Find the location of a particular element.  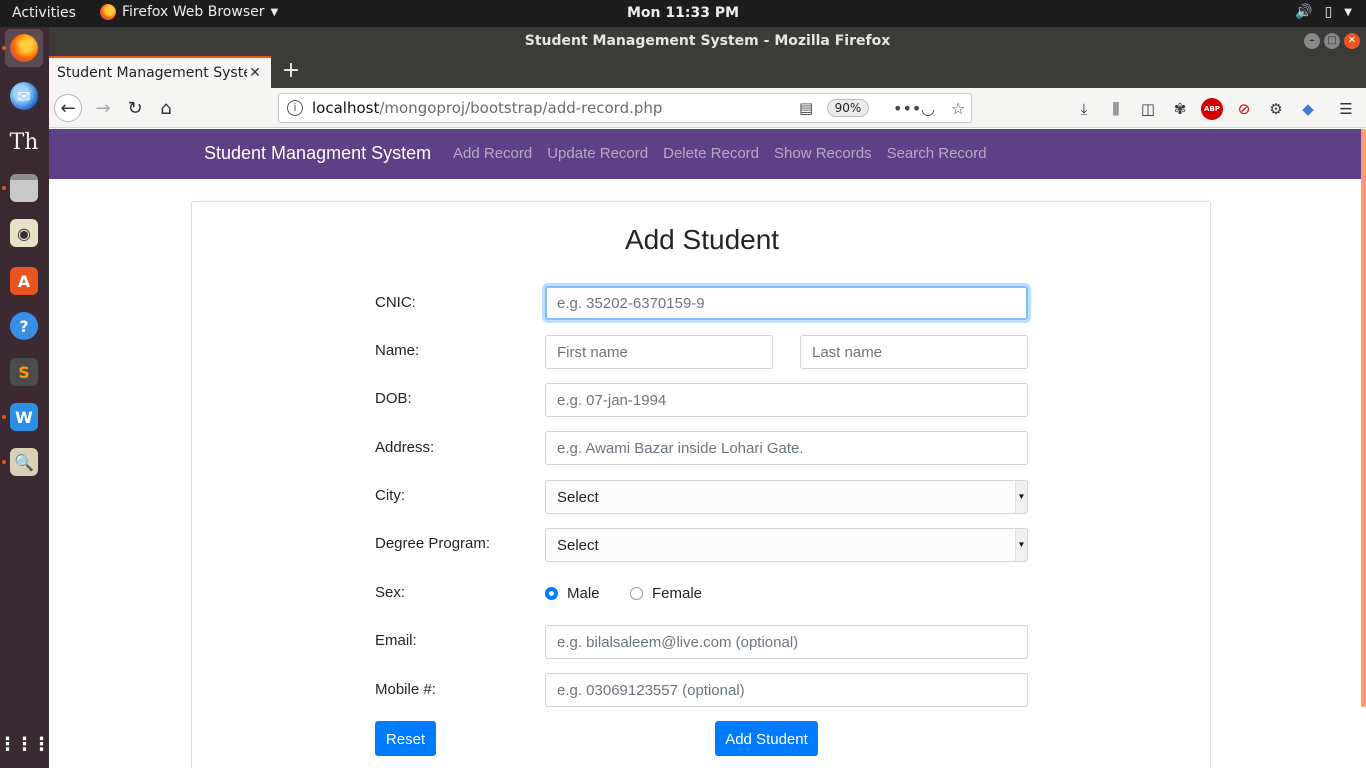

dock-item-wps: W is located at coordinates (24, 417).